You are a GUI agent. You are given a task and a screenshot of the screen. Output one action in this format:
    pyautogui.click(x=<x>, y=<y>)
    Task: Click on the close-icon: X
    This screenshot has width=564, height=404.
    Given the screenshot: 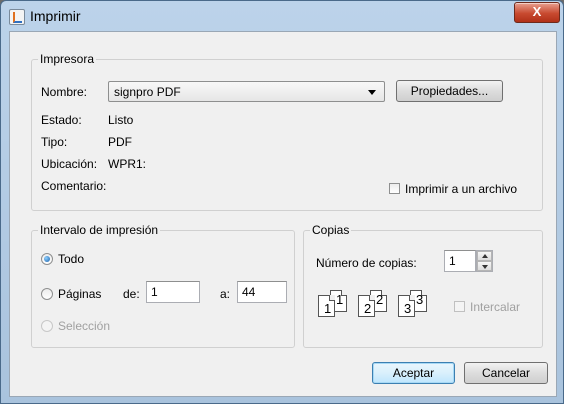 What is the action you would take?
    pyautogui.click(x=537, y=11)
    